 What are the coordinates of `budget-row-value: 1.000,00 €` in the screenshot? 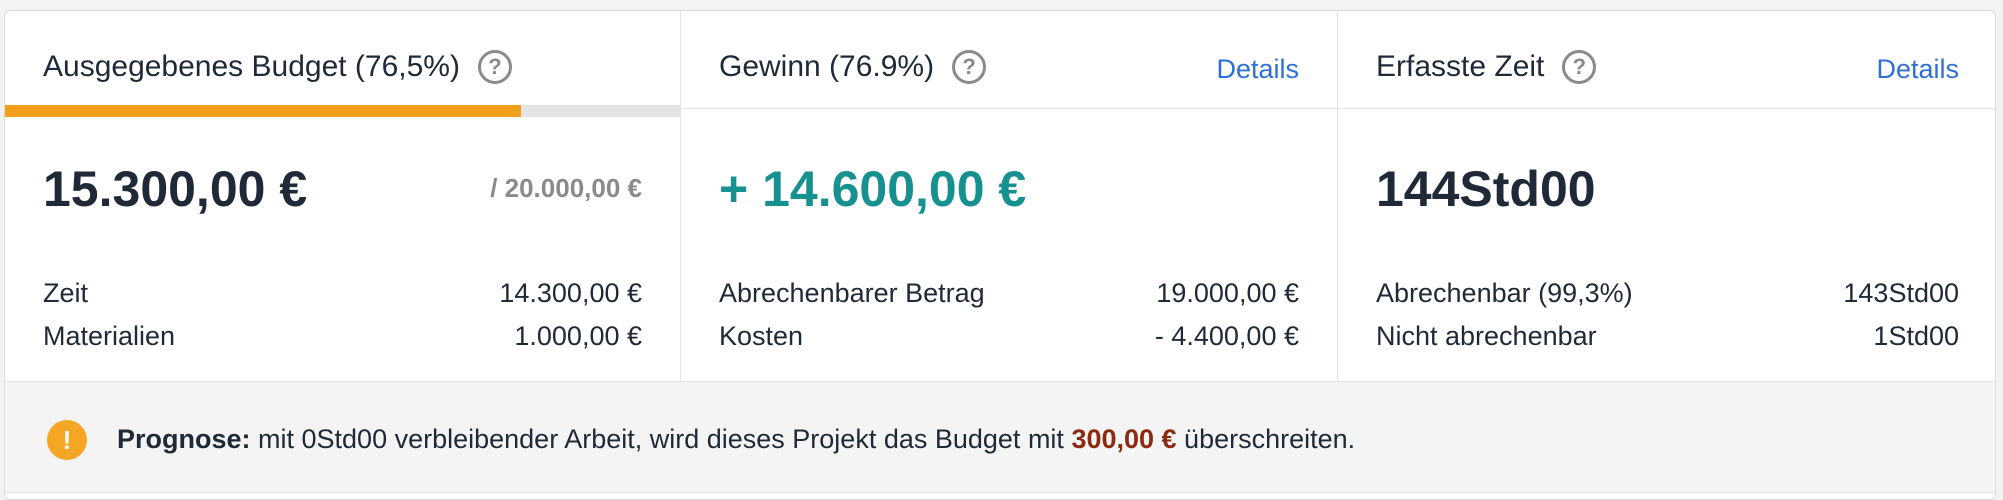 It's located at (578, 336).